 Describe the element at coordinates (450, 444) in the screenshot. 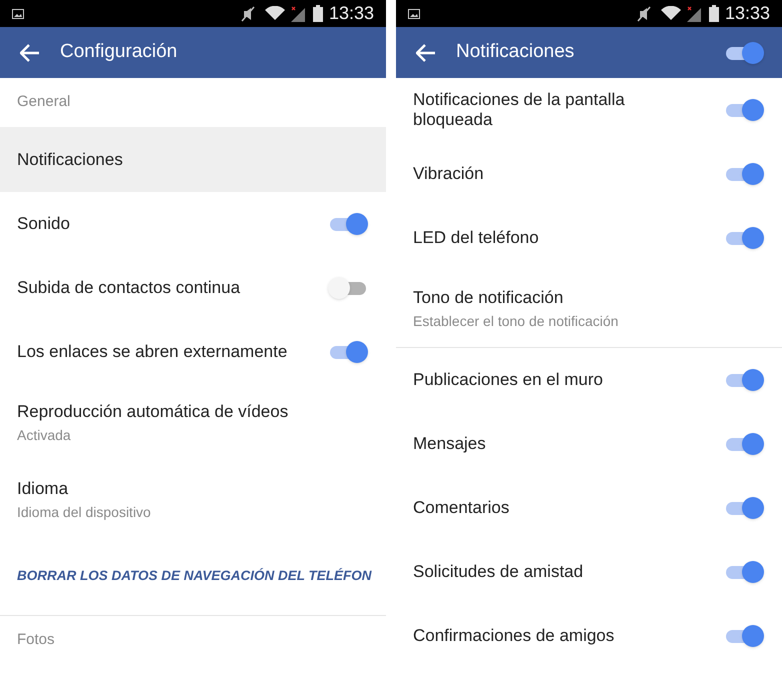

I see `setting-label: Mensajes` at that location.